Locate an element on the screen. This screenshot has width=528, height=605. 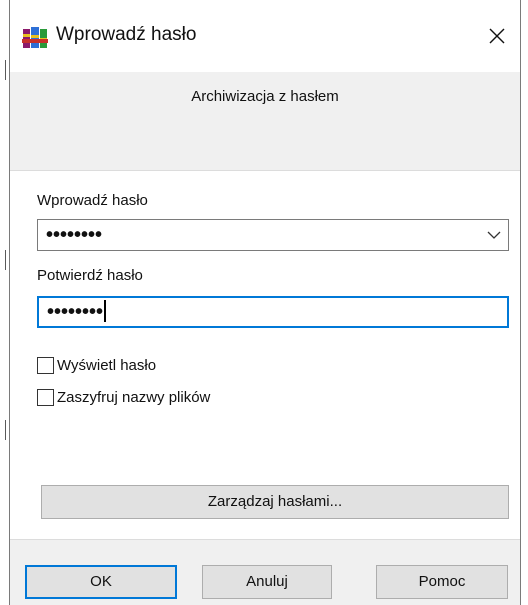
winrar-books-icon is located at coordinates (35, 38).